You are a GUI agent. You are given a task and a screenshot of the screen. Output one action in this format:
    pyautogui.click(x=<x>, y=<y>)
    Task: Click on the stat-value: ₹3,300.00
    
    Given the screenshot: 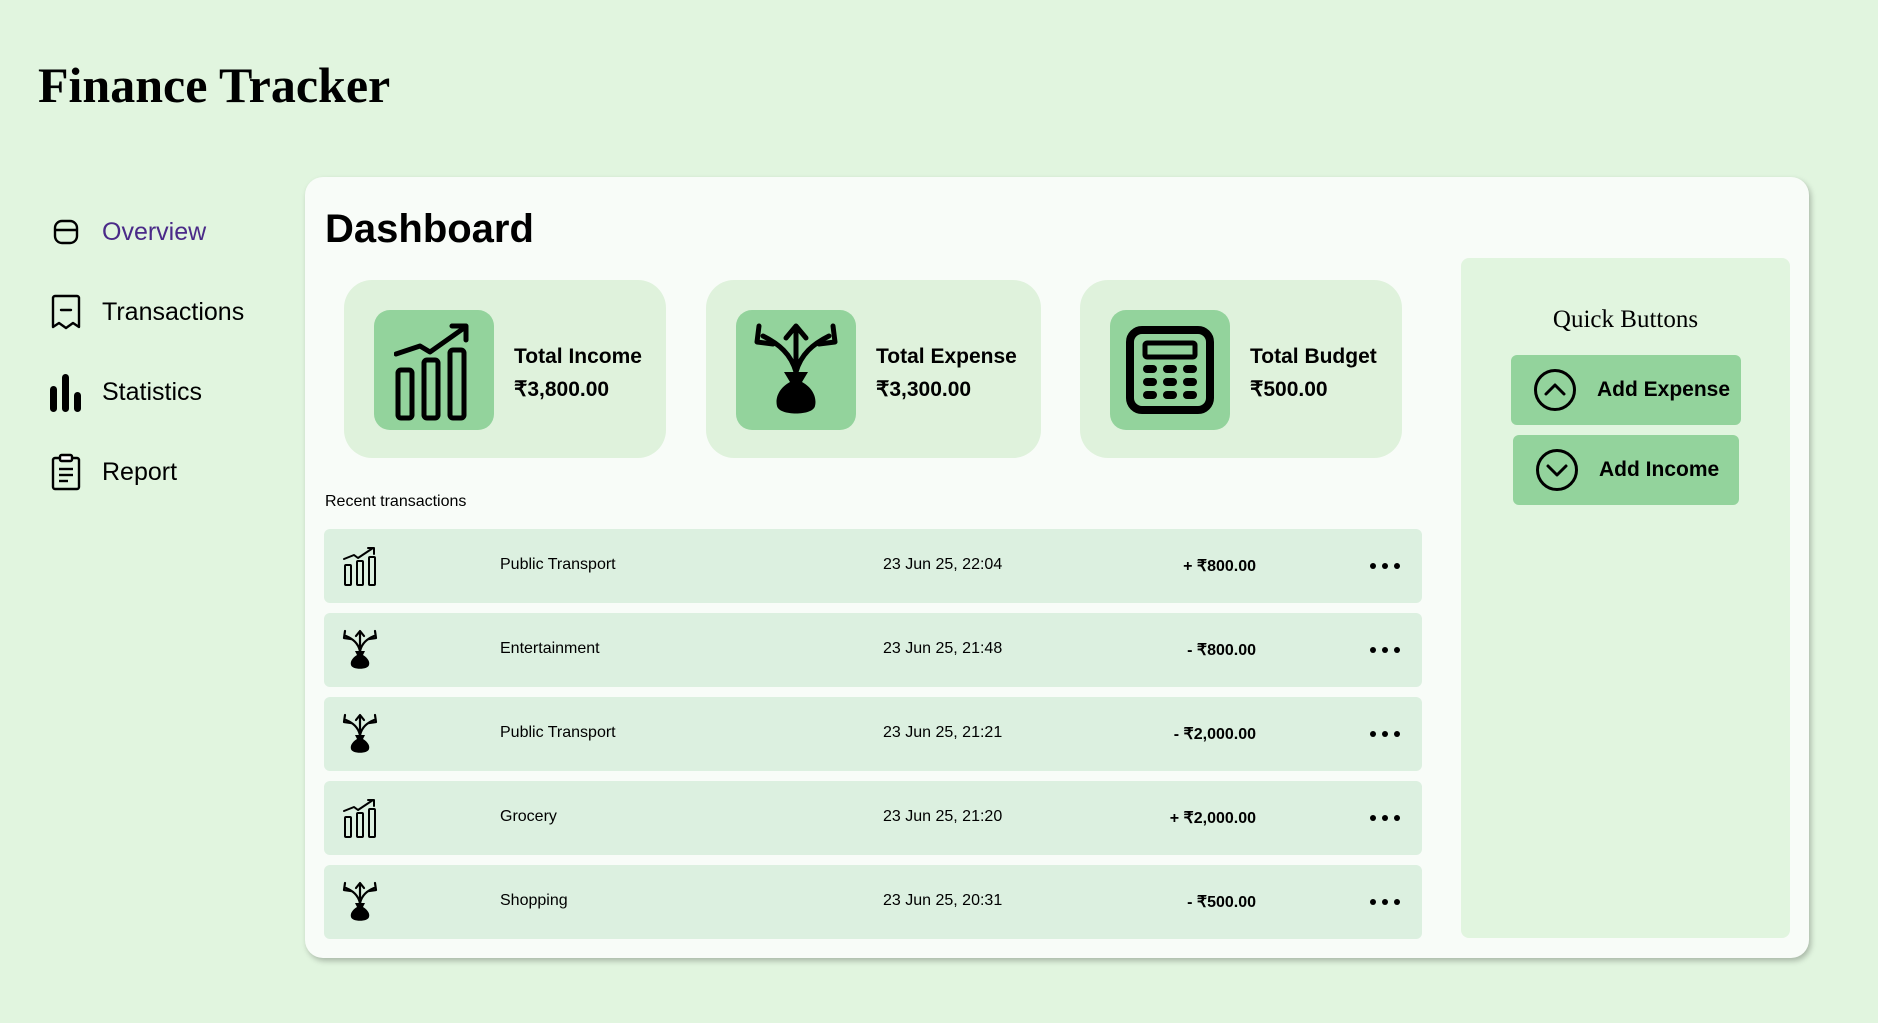 What is the action you would take?
    pyautogui.click(x=924, y=389)
    